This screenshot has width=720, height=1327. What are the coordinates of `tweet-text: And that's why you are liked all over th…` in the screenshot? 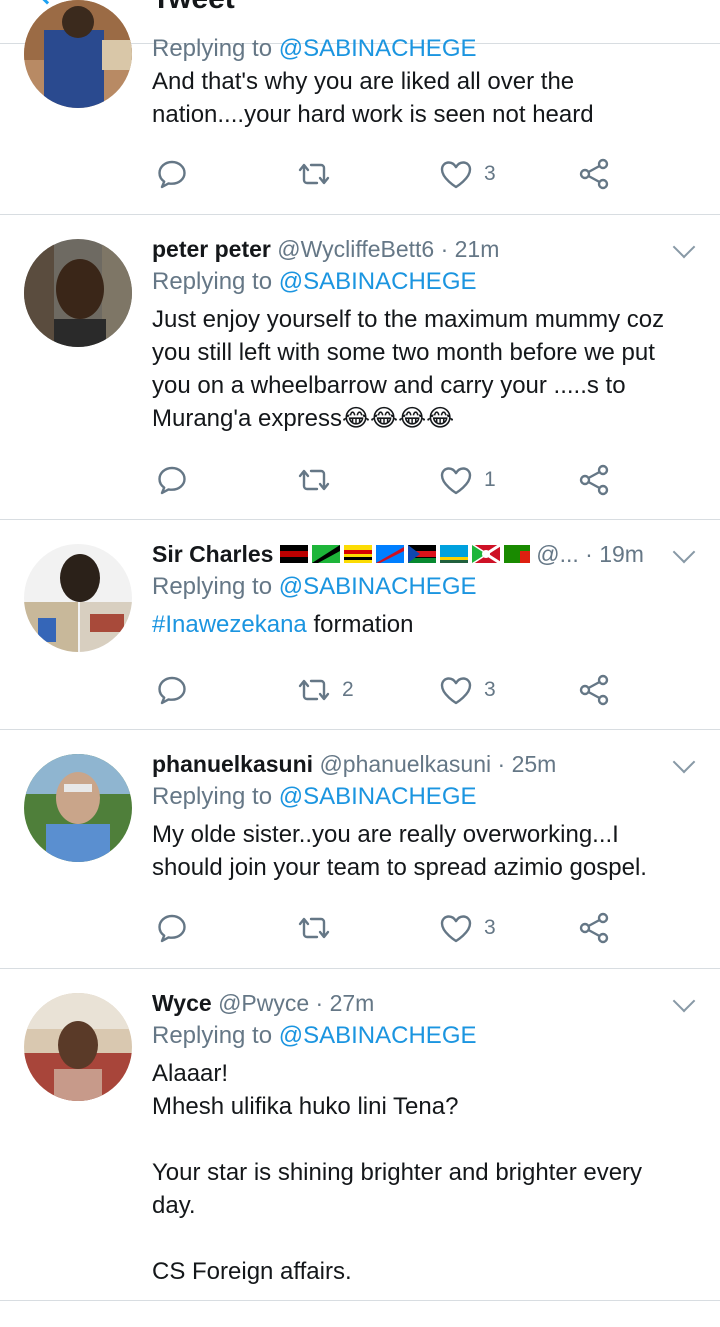 It's located at (373, 98).